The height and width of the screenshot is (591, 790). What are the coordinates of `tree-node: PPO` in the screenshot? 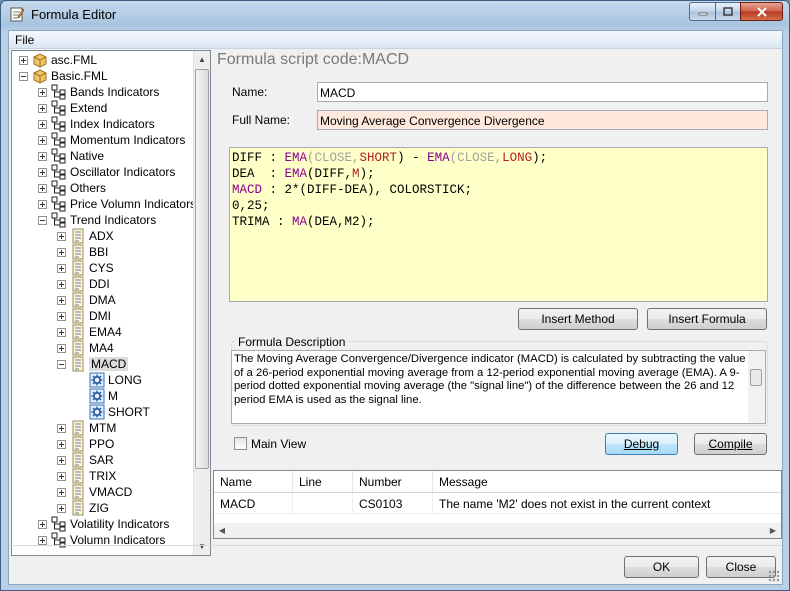 It's located at (85, 444).